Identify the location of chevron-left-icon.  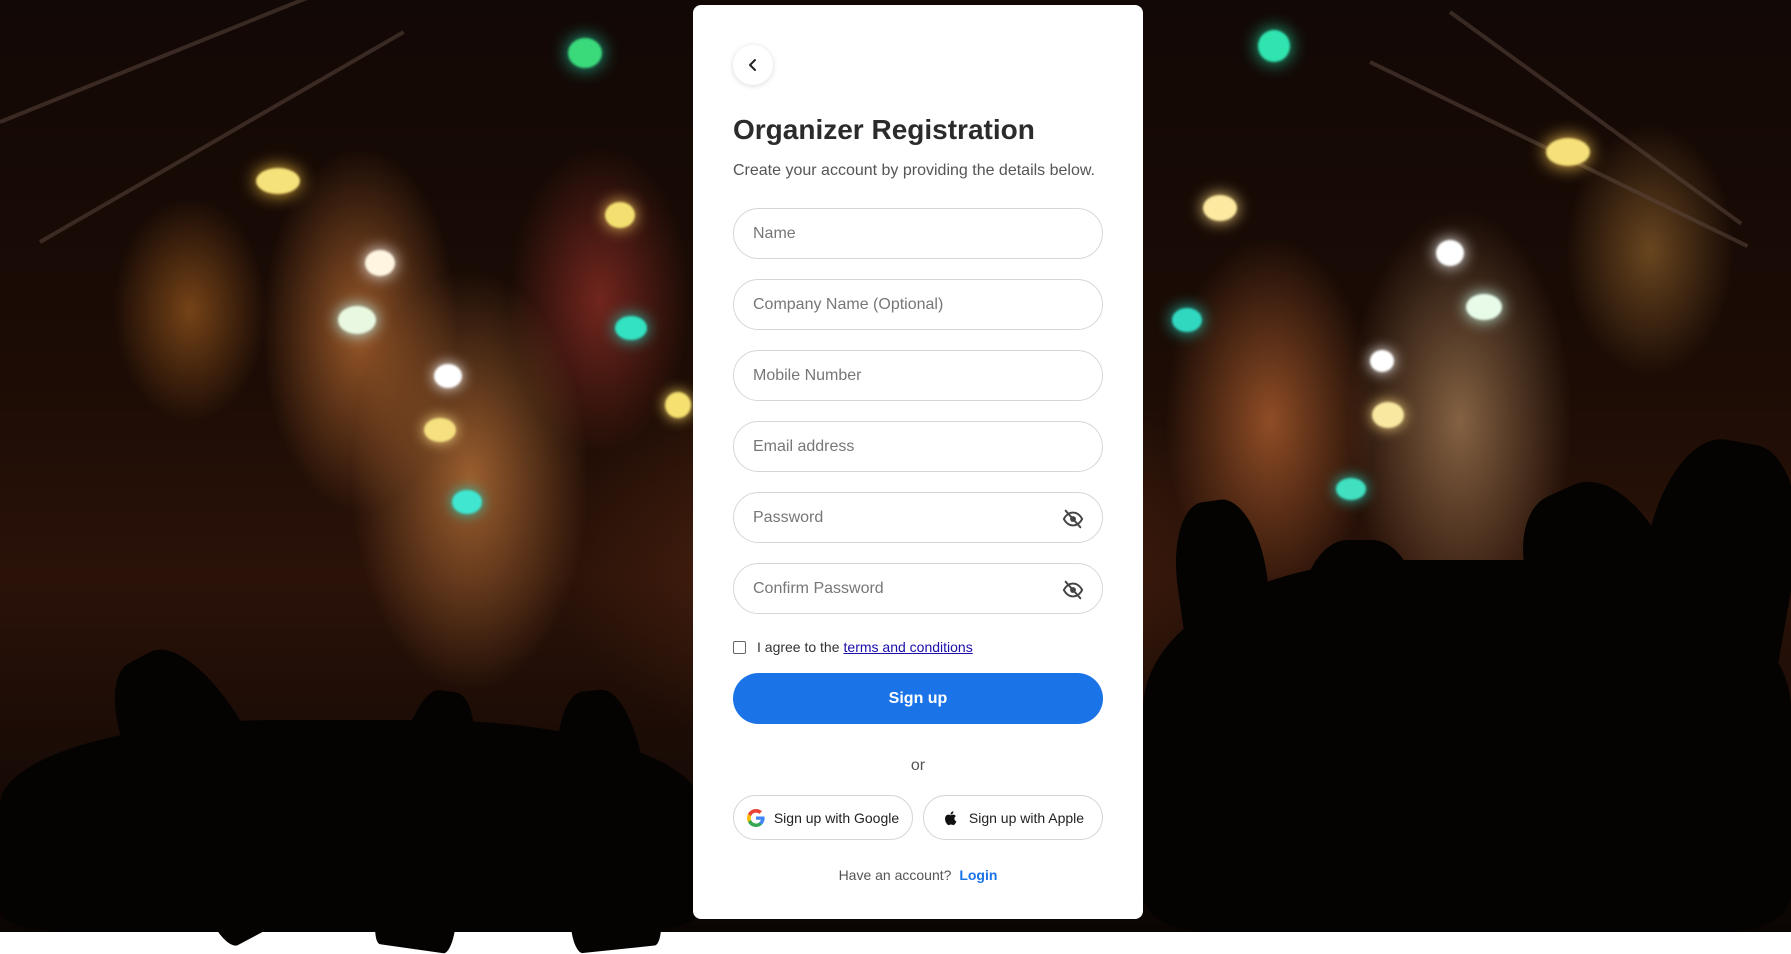
(752, 65).